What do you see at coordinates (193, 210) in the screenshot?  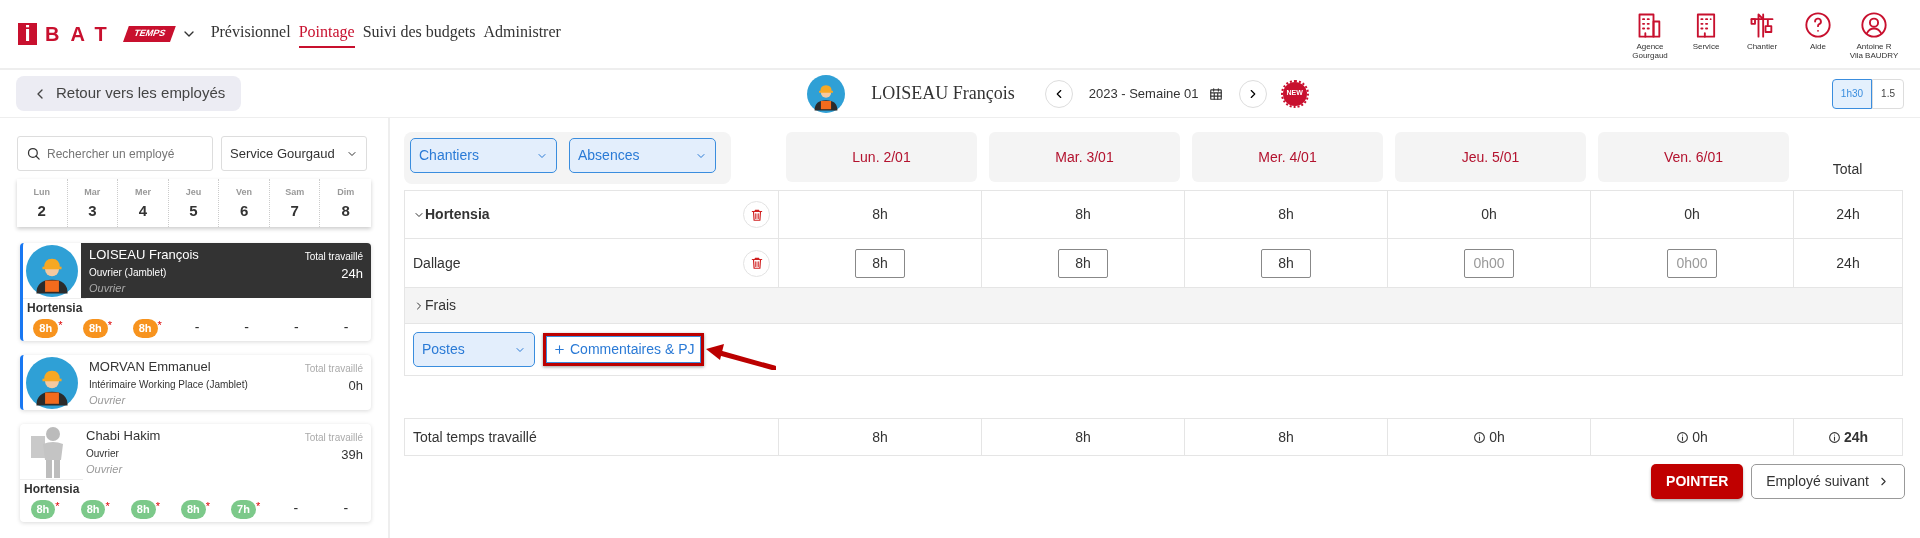 I see `day-number: 5` at bounding box center [193, 210].